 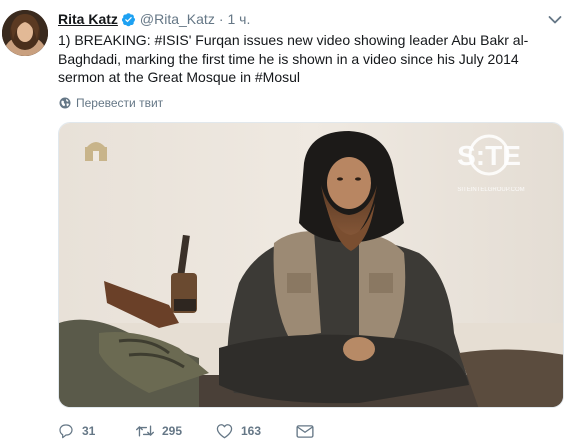 I want to click on tweet-header: Rita Katz @Rita_Katz · 1 ч., so click(x=154, y=19).